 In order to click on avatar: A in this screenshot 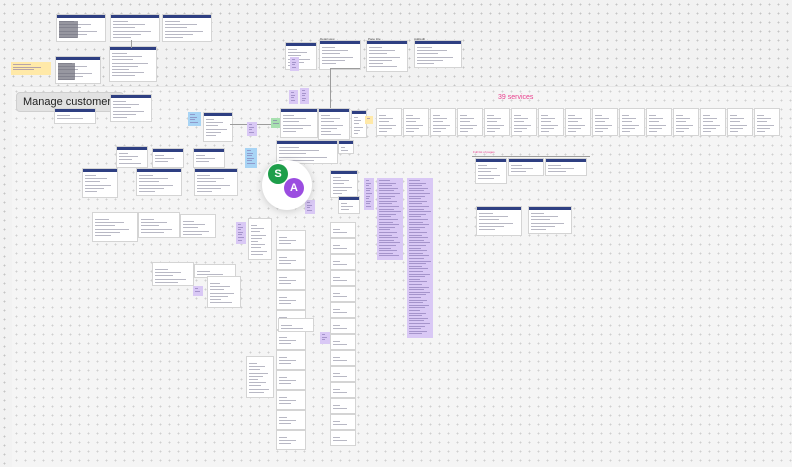, I will do `click(294, 188)`.